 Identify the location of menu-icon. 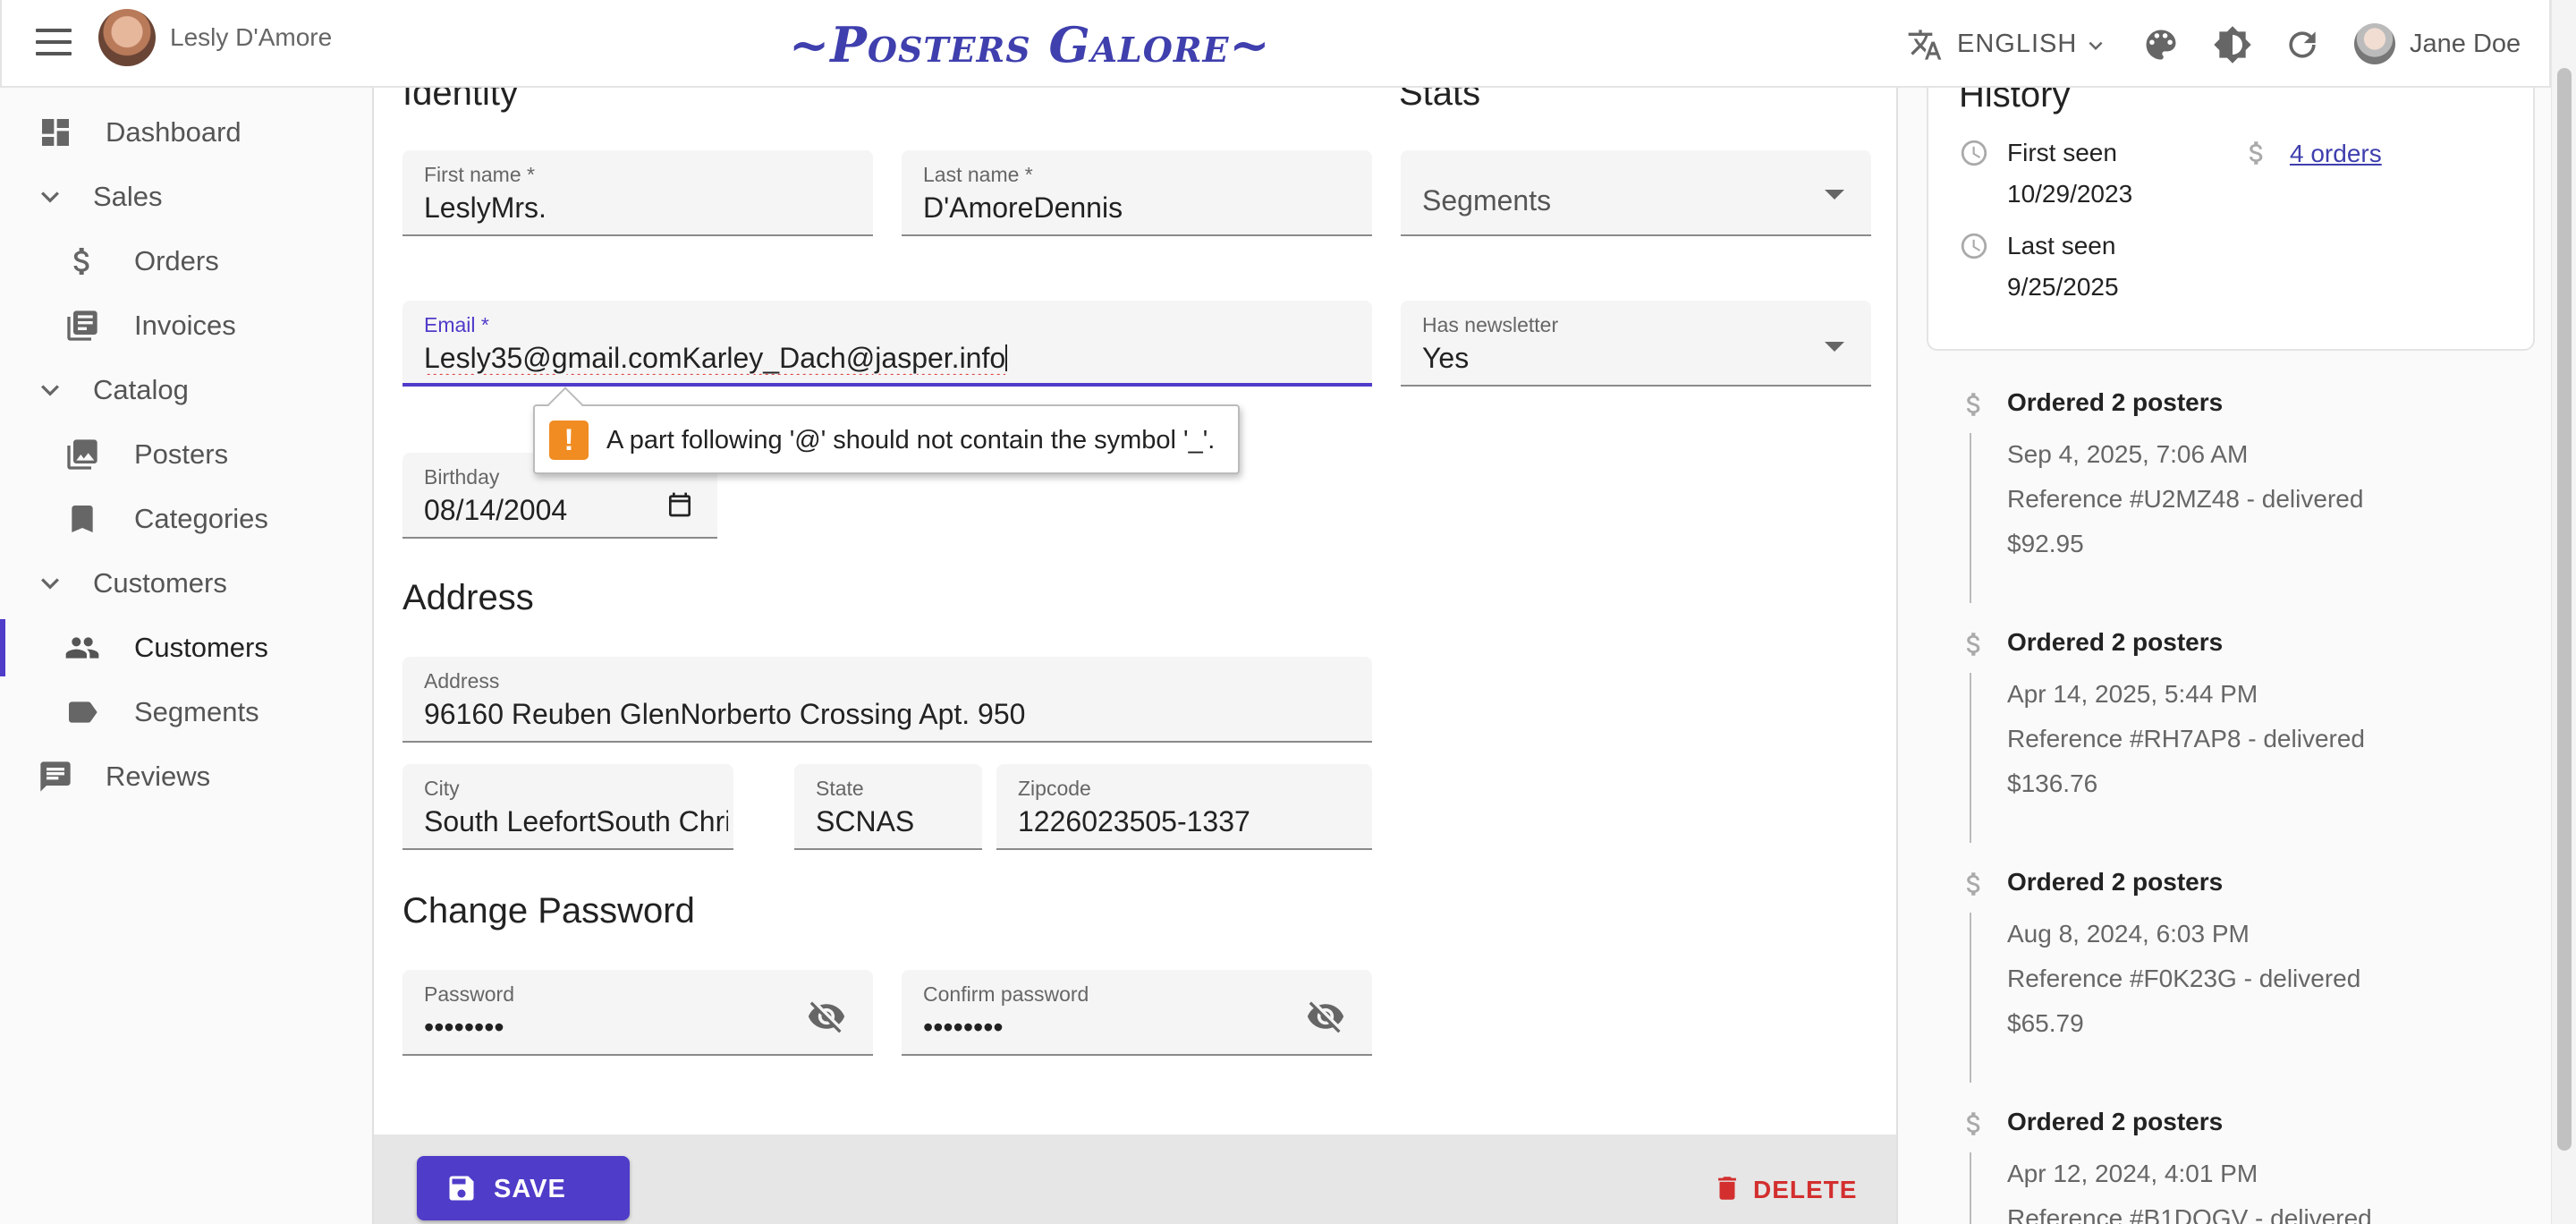
(54, 43).